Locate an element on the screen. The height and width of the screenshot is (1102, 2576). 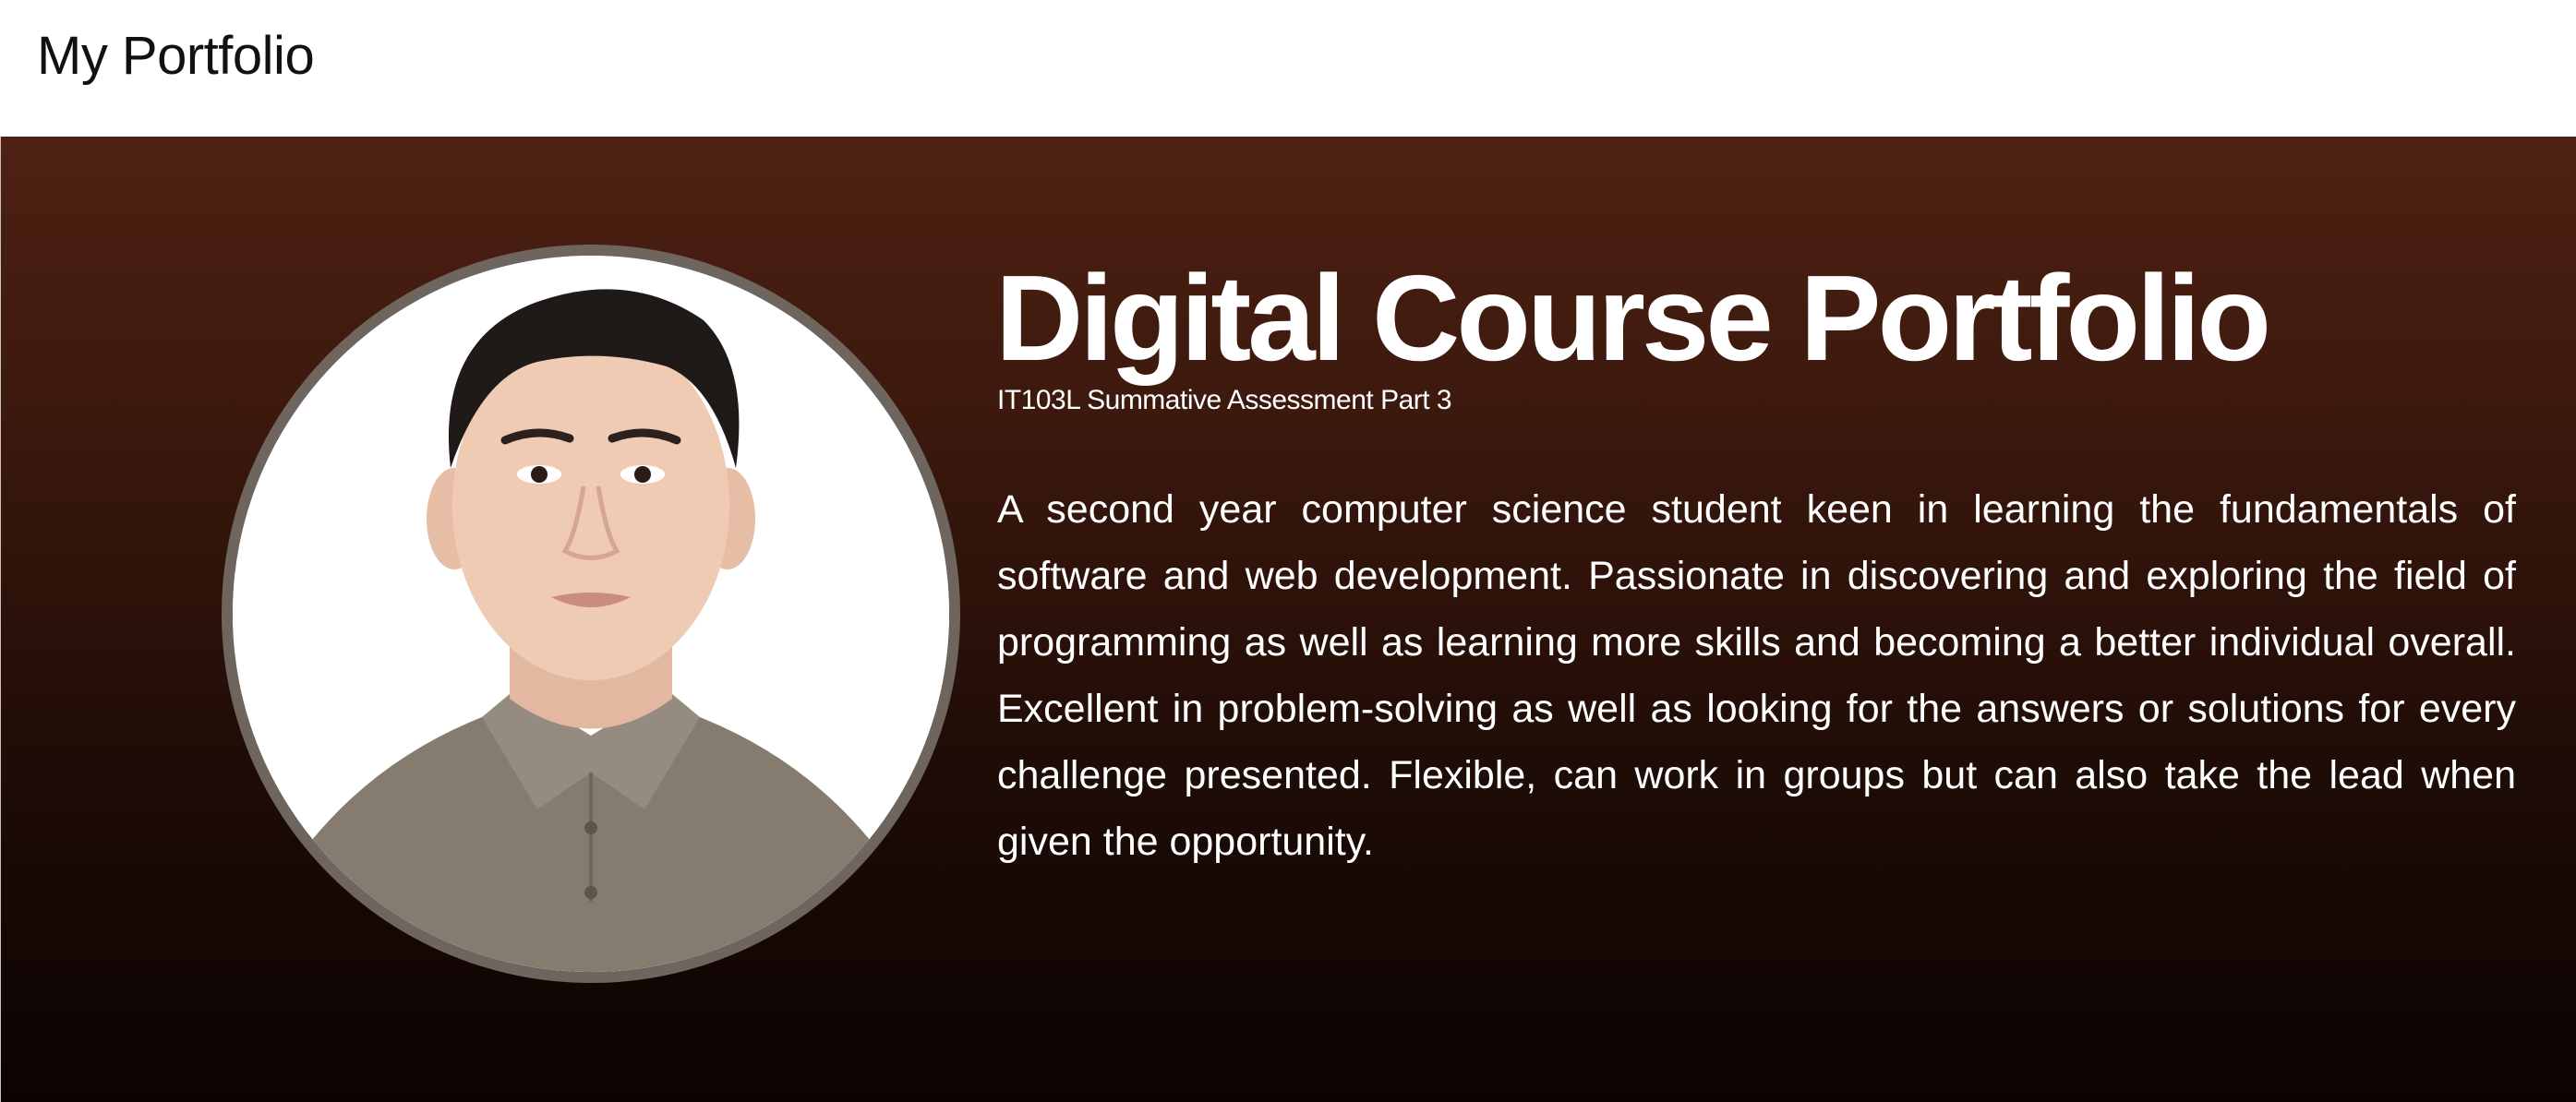
page-title: Digital Course Portfolio is located at coordinates (1633, 318).